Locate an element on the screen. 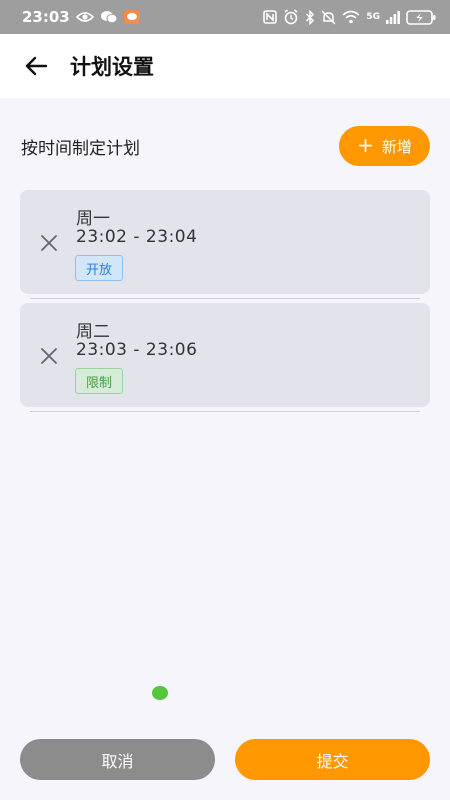 Image resolution: width=450 pixels, height=800 pixels. plan-day: 周二 is located at coordinates (93, 332).